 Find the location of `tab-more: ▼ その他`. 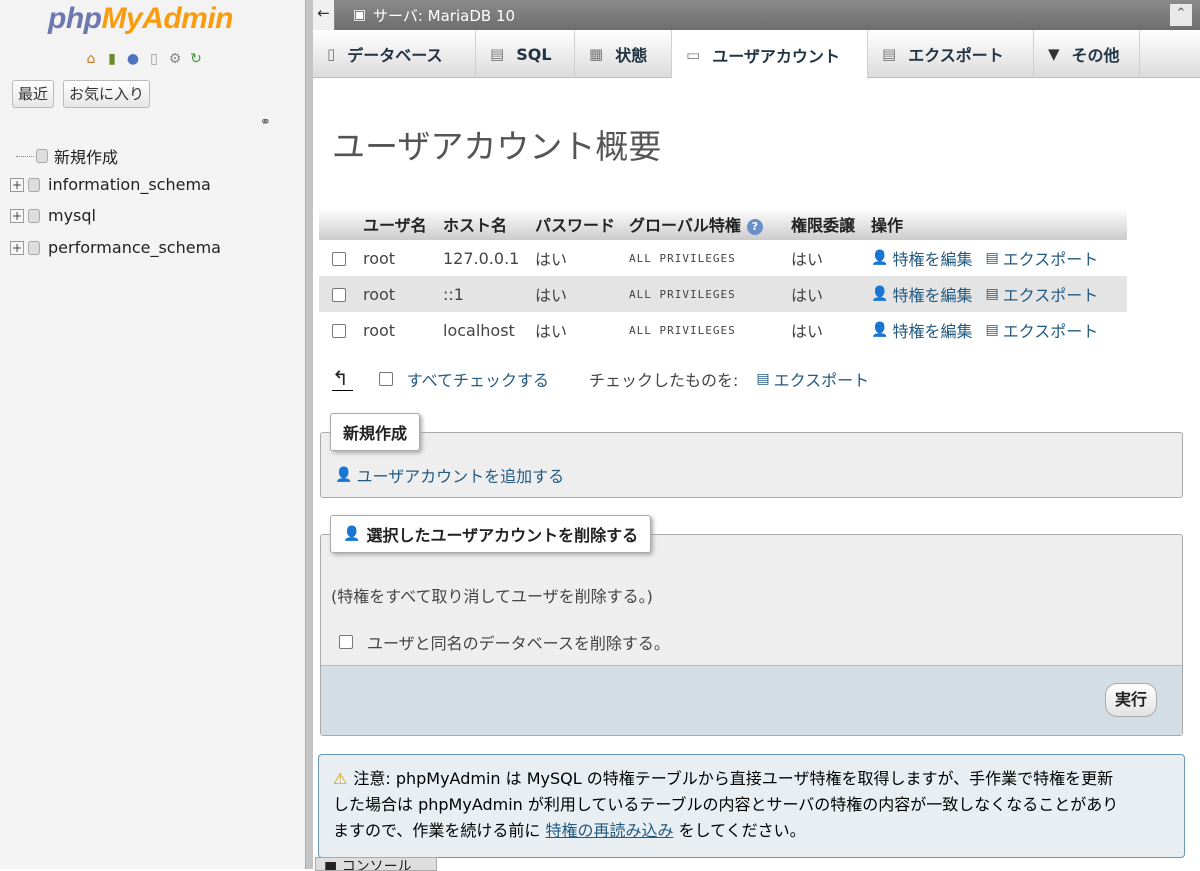

tab-more: ▼ その他 is located at coordinates (1087, 54).